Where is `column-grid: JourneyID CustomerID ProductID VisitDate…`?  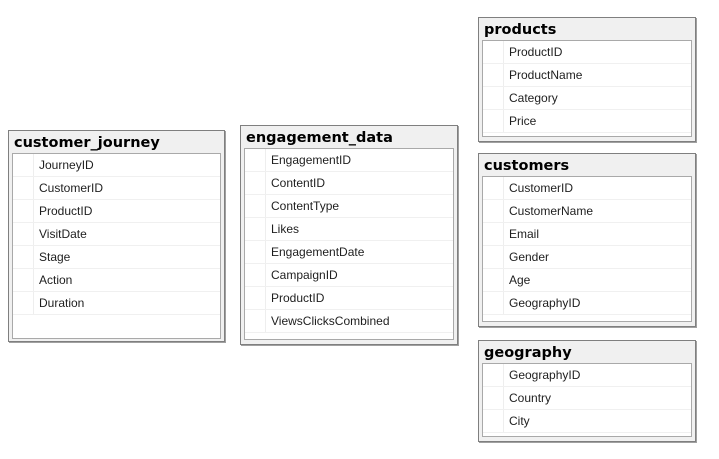
column-grid: JourneyID CustomerID ProductID VisitDate… is located at coordinates (116, 246).